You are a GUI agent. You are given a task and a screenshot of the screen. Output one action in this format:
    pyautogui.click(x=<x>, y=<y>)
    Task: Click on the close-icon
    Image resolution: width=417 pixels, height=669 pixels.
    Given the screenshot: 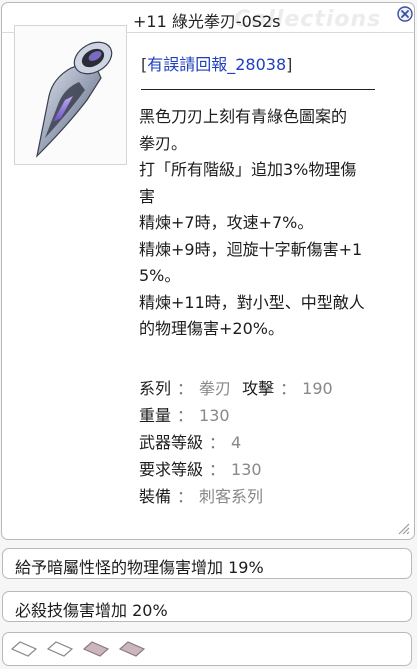 What is the action you would take?
    pyautogui.click(x=405, y=14)
    